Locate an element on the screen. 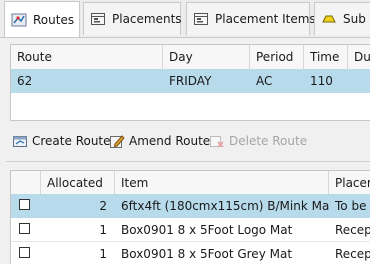 The height and width of the screenshot is (264, 370). column-header-period: Period is located at coordinates (277, 57).